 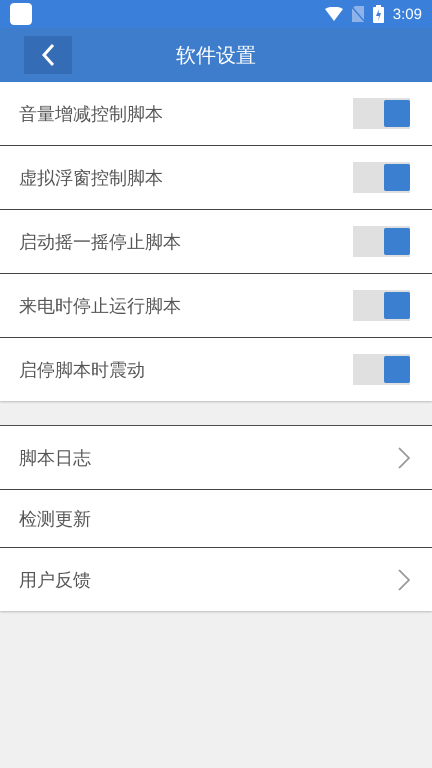 I want to click on setting-label: 来电时停止运行脚本, so click(x=100, y=306).